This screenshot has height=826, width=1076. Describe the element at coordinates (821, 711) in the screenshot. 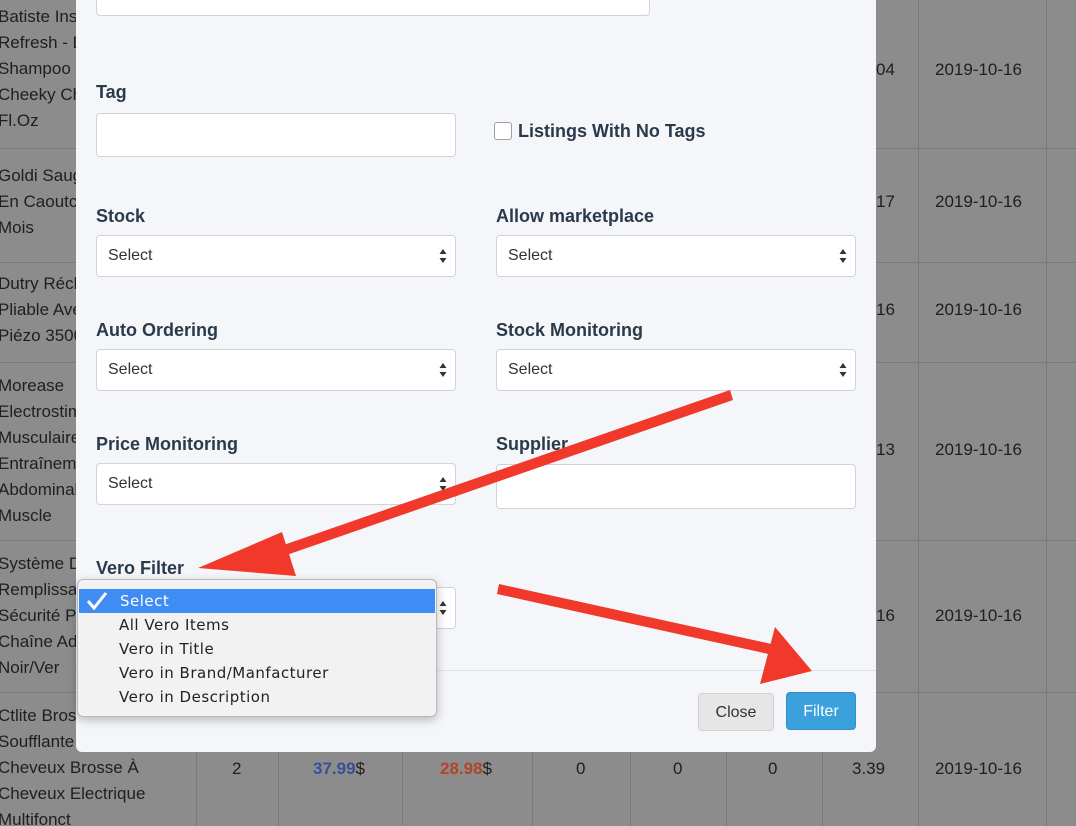

I see `filter-button: Filter` at that location.